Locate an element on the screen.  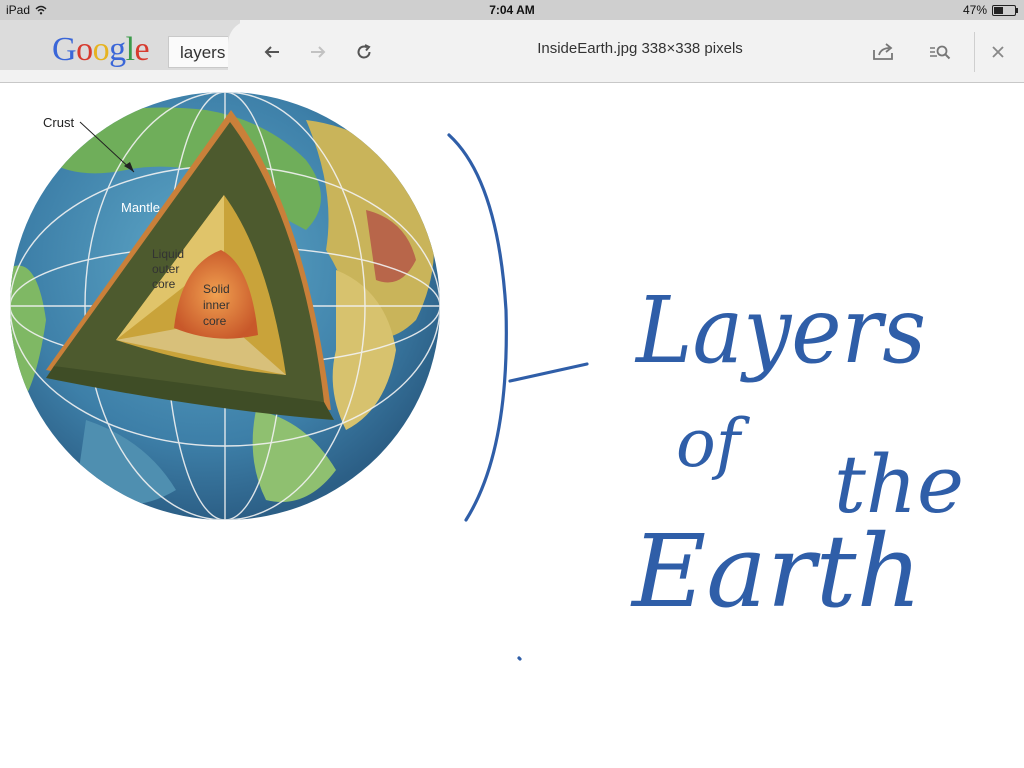
back-button is located at coordinates (272, 52).